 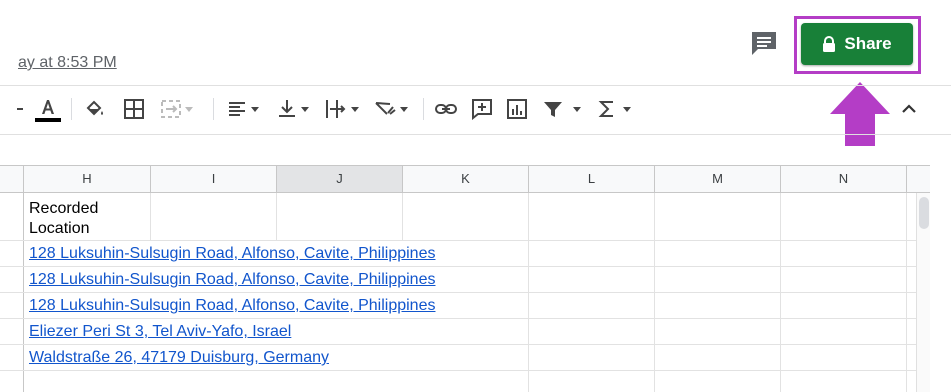 What do you see at coordinates (160, 332) in the screenshot?
I see `location-link: Eliezer Peri St 3, Tel Aviv-Yafo, Israel` at bounding box center [160, 332].